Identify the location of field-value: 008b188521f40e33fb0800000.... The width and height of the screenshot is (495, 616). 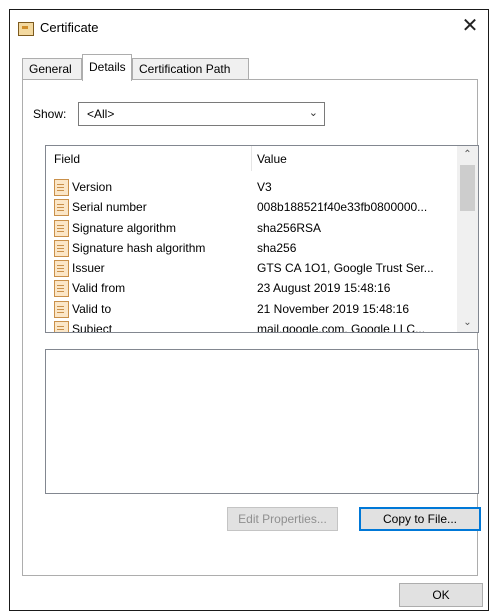
(342, 207).